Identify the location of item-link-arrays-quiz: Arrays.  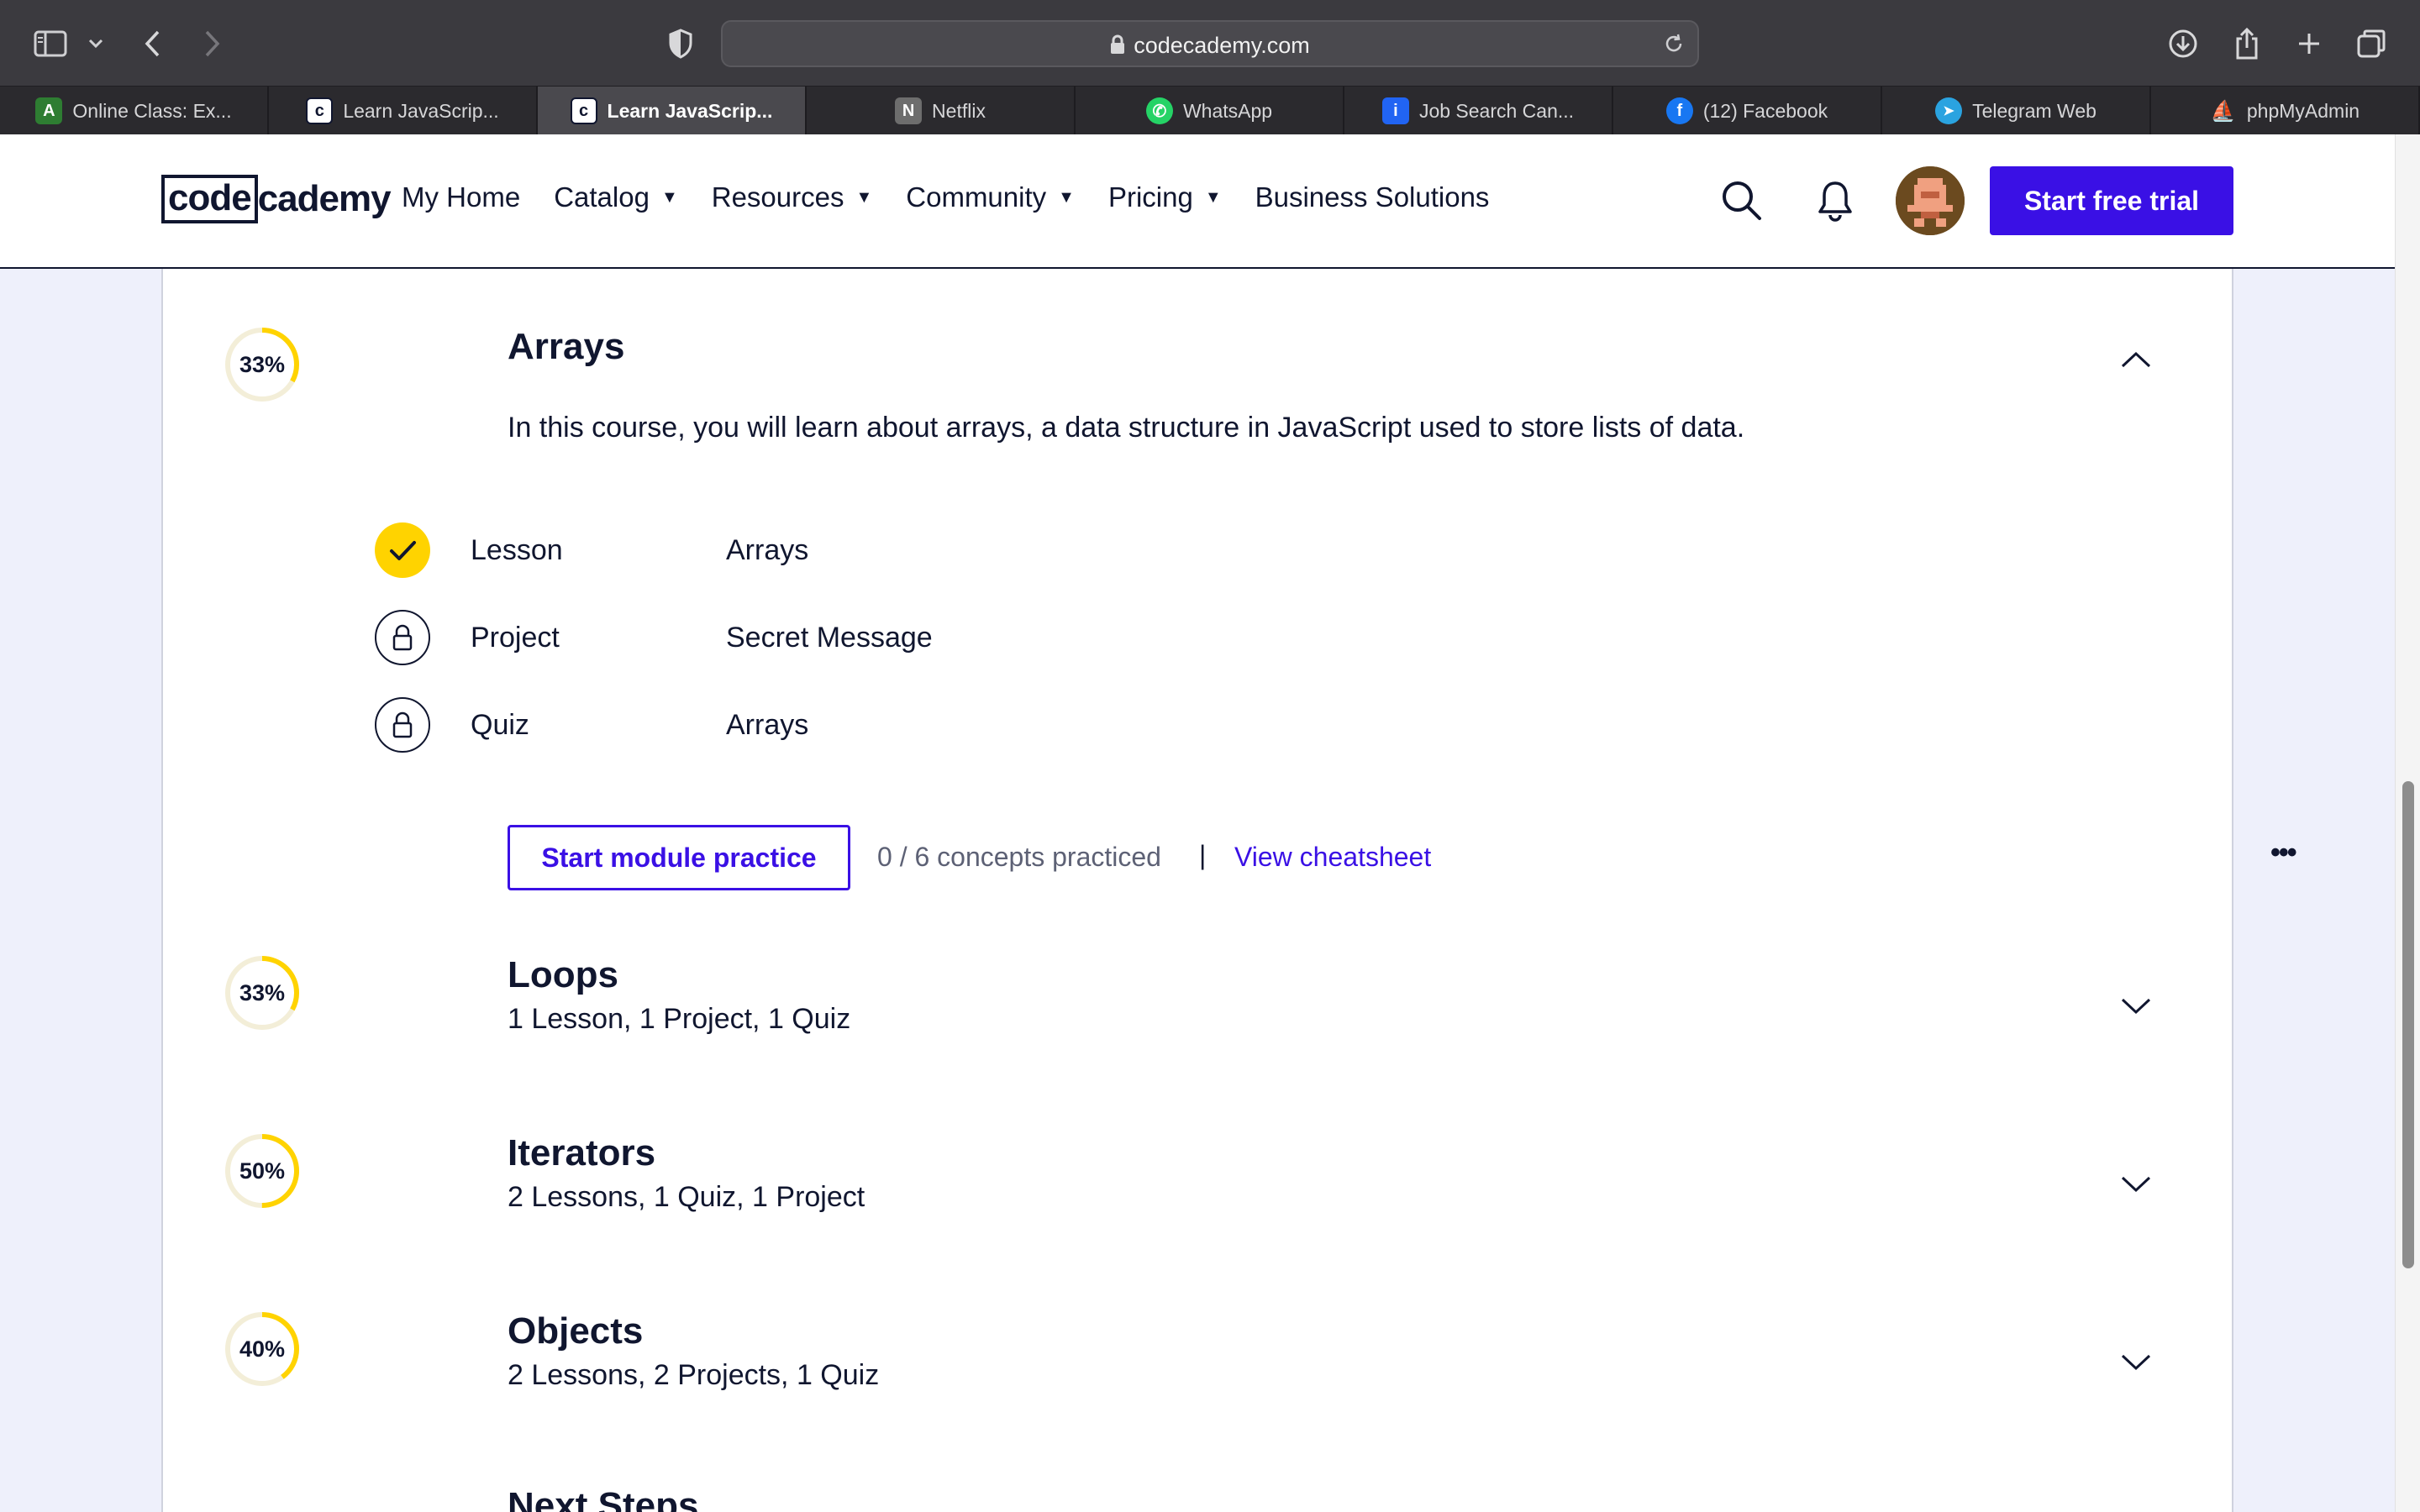
(767, 725).